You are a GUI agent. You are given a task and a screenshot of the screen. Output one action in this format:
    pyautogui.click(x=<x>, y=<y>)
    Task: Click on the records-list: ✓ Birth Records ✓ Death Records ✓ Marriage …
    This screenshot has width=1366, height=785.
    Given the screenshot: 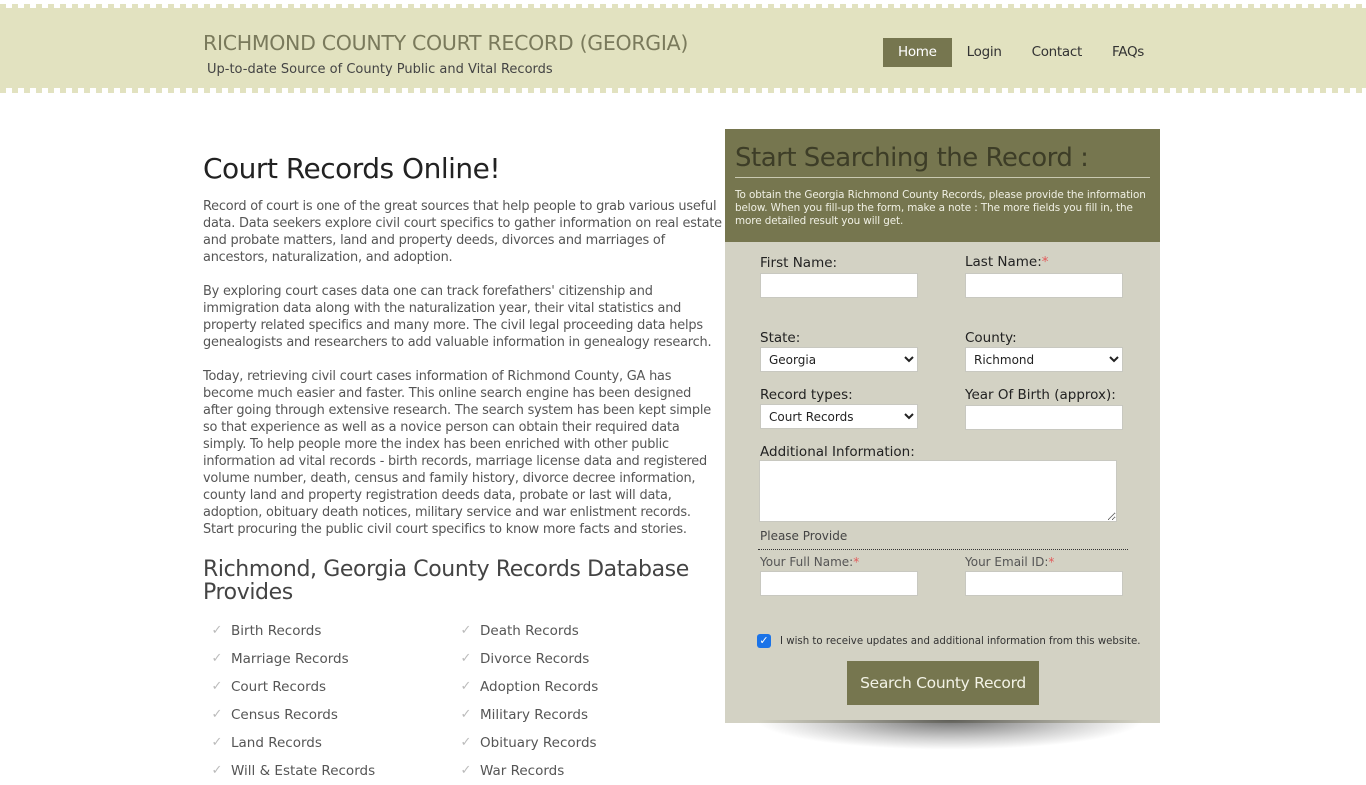 What is the action you would take?
    pyautogui.click(x=466, y=701)
    